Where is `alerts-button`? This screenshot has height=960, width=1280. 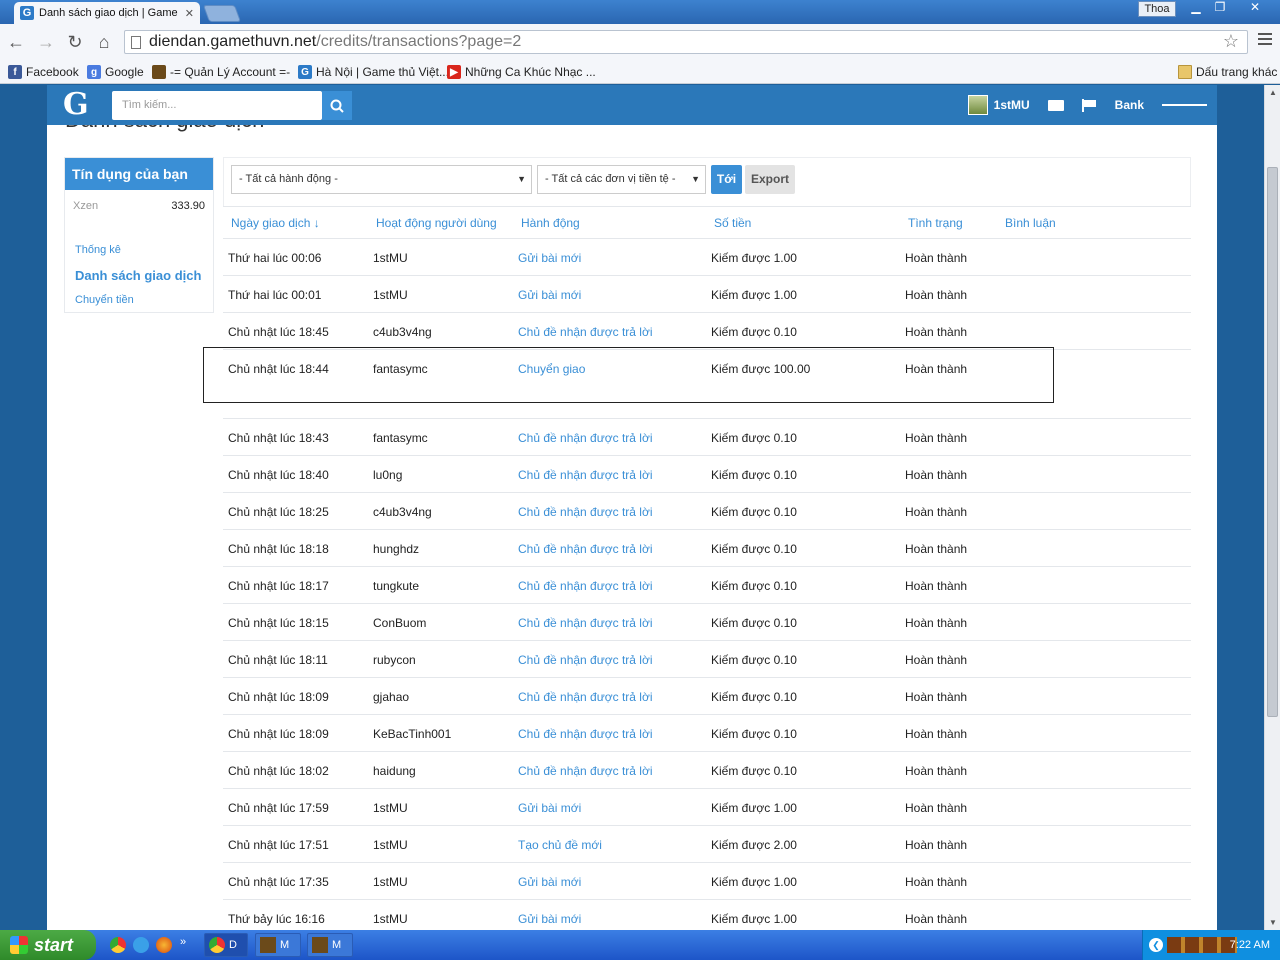 alerts-button is located at coordinates (1089, 105).